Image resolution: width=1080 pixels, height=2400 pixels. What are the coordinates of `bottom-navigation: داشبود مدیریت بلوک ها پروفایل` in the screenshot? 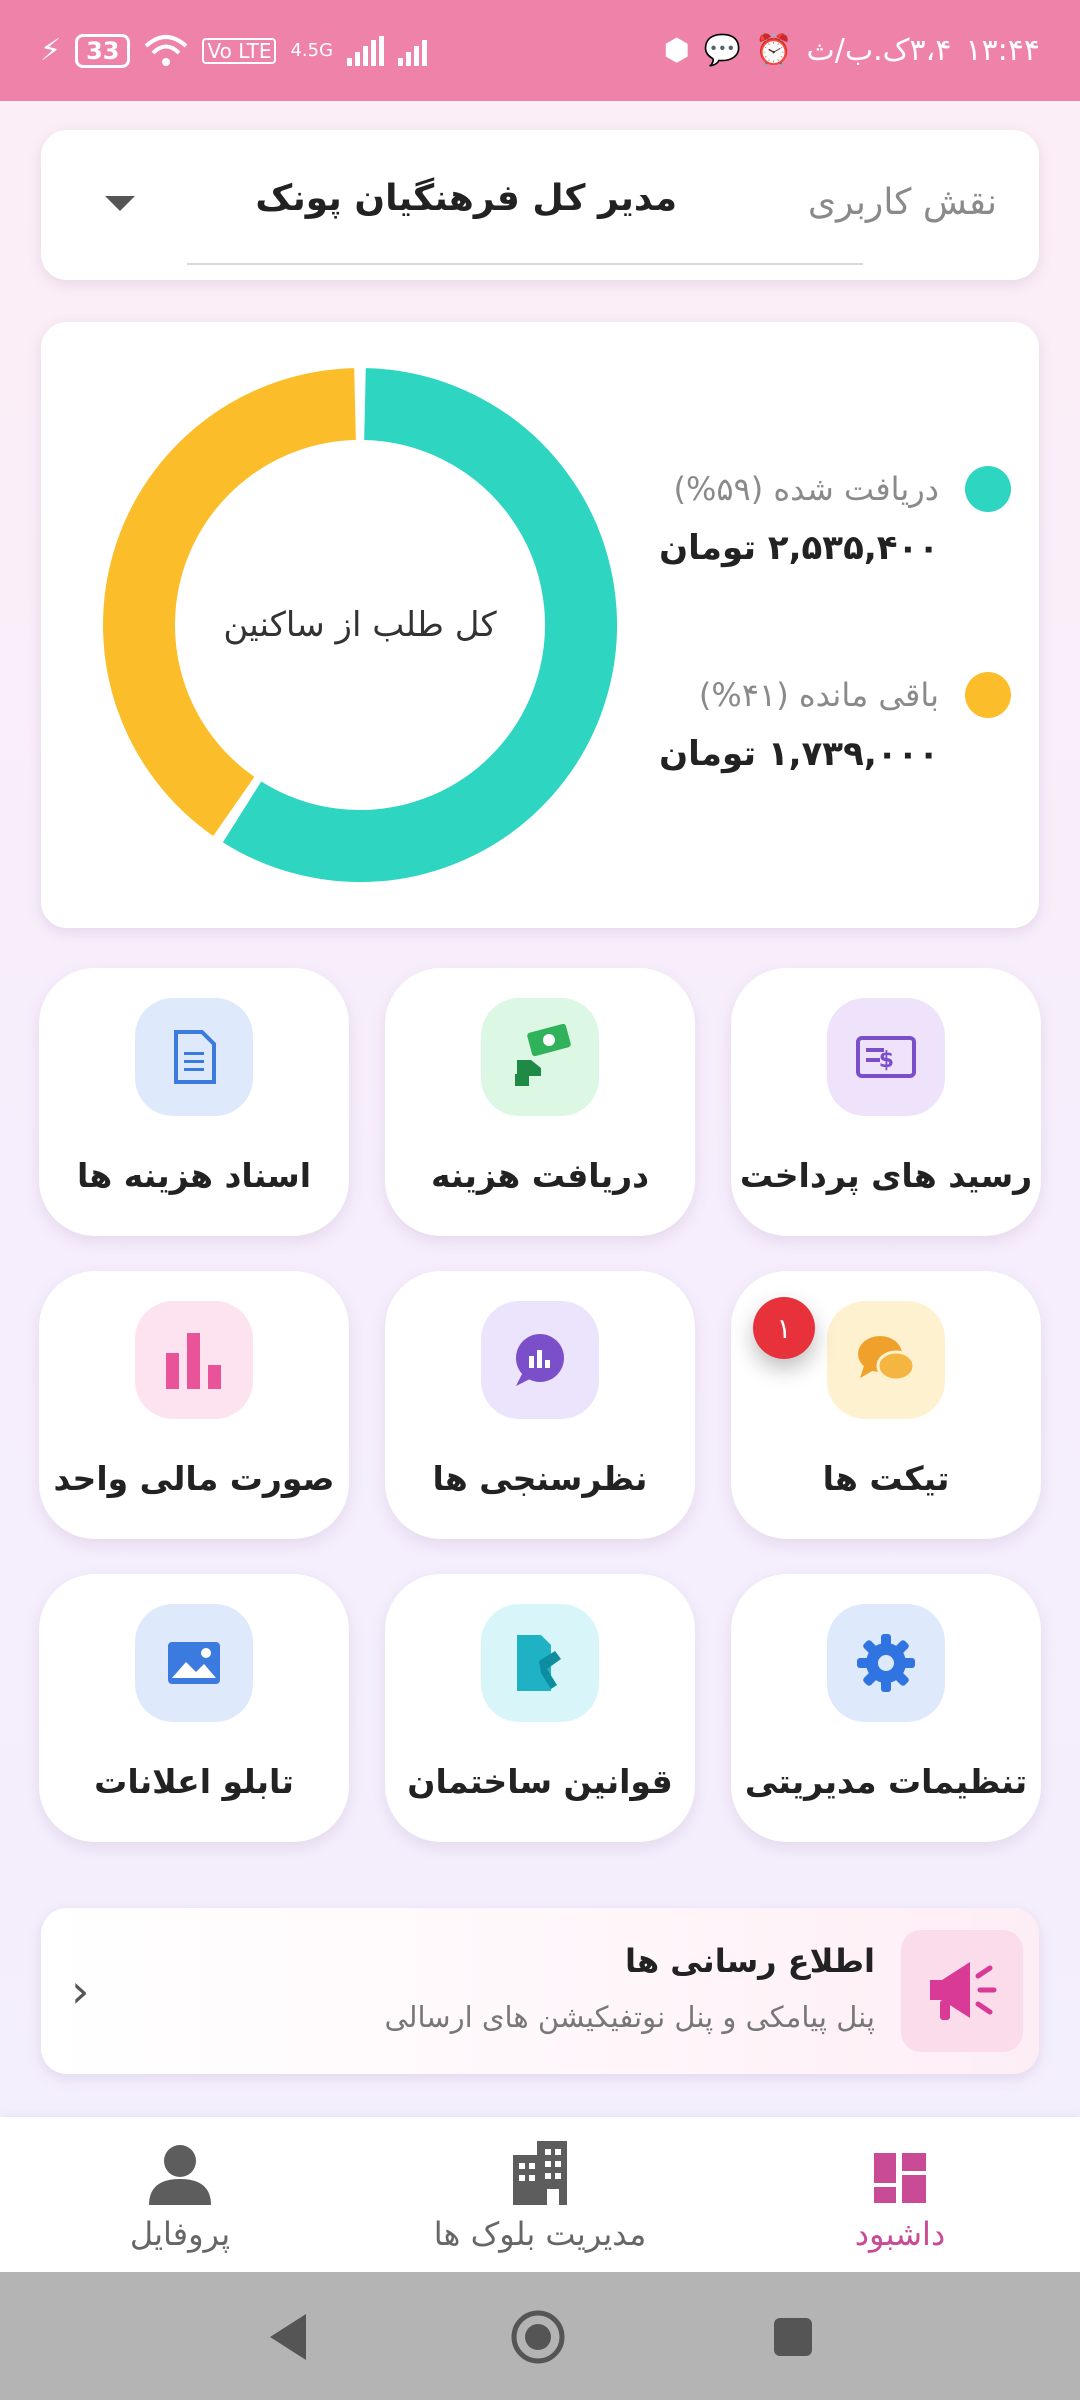 It's located at (540, 2194).